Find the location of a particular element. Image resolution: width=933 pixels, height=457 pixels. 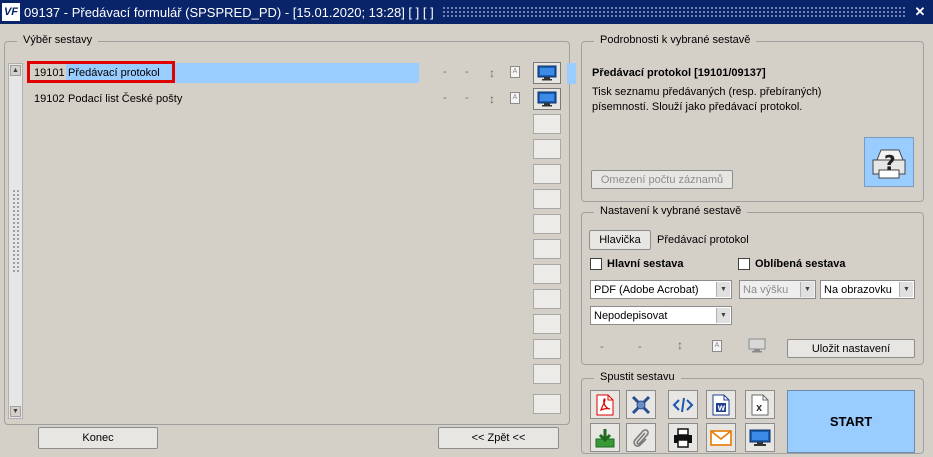

close-icon: ✕ is located at coordinates (920, 12).